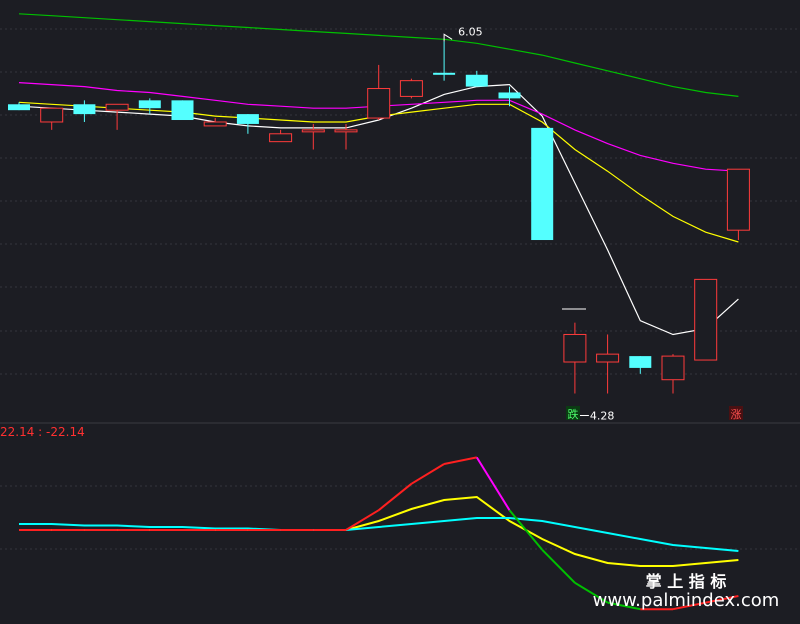 The width and height of the screenshot is (800, 624). Describe the element at coordinates (736, 414) in the screenshot. I see `up-marker: 涨` at that location.